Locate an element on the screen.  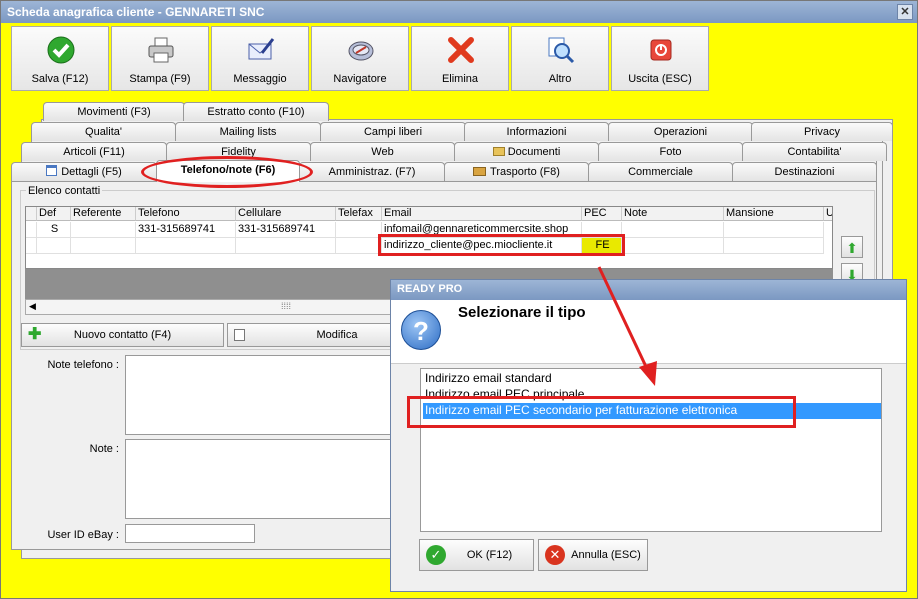
arrow-up-icon: ⬆ is located at coordinates (852, 248).